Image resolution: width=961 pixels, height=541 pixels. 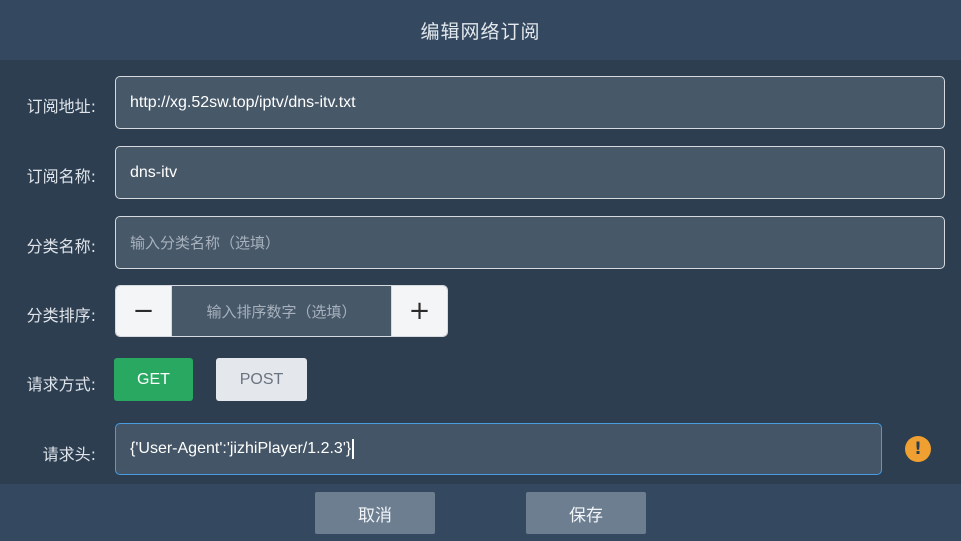 I want to click on order-label: 分类排序:, so click(x=61, y=315).